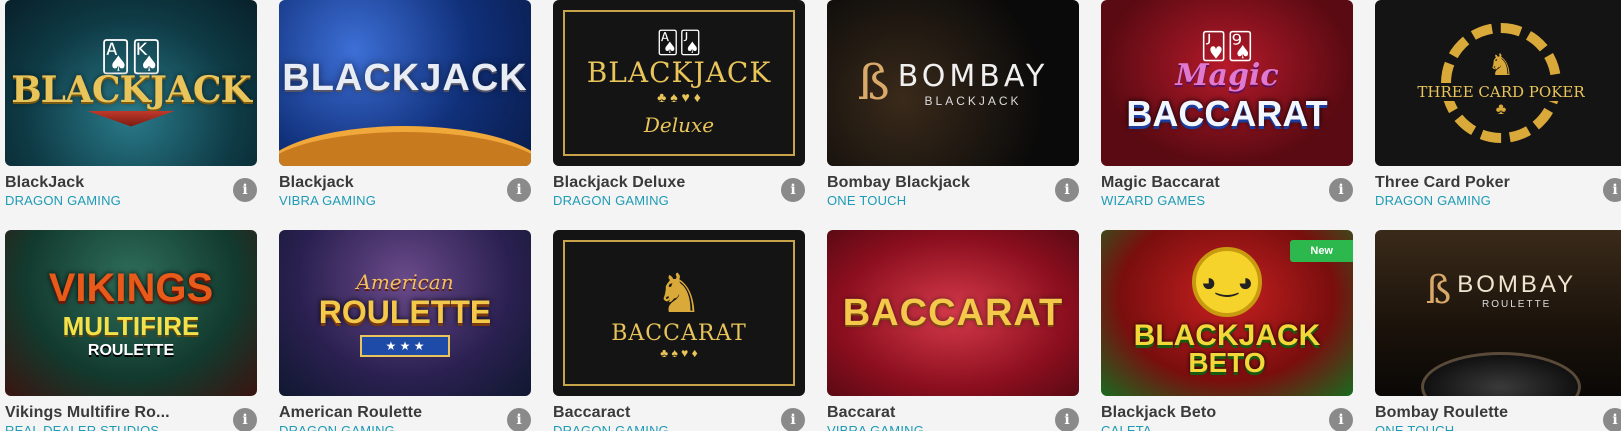  Describe the element at coordinates (1517, 304) in the screenshot. I see `game-art-subtitle: ROULETTE` at that location.